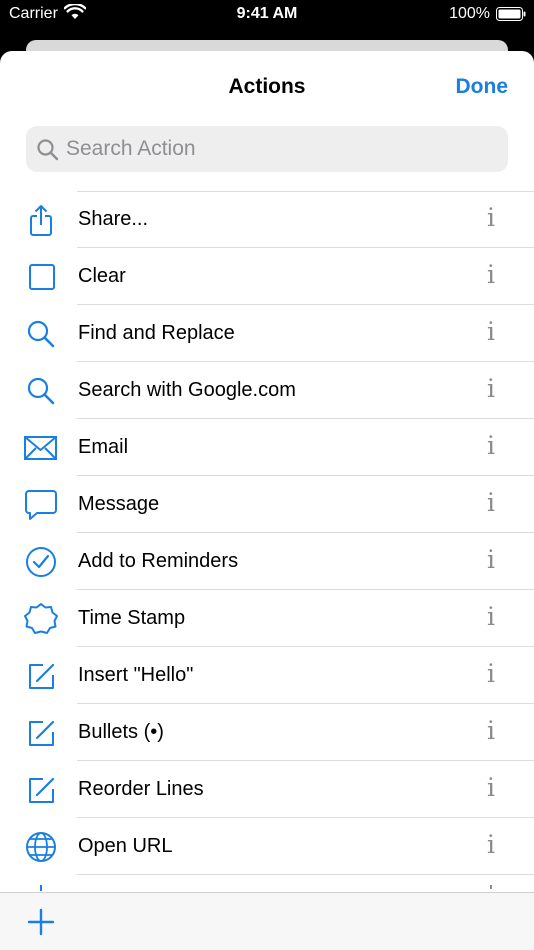 This screenshot has height=950, width=534. Describe the element at coordinates (267, 333) in the screenshot. I see `action-row: Find and Replace i` at that location.